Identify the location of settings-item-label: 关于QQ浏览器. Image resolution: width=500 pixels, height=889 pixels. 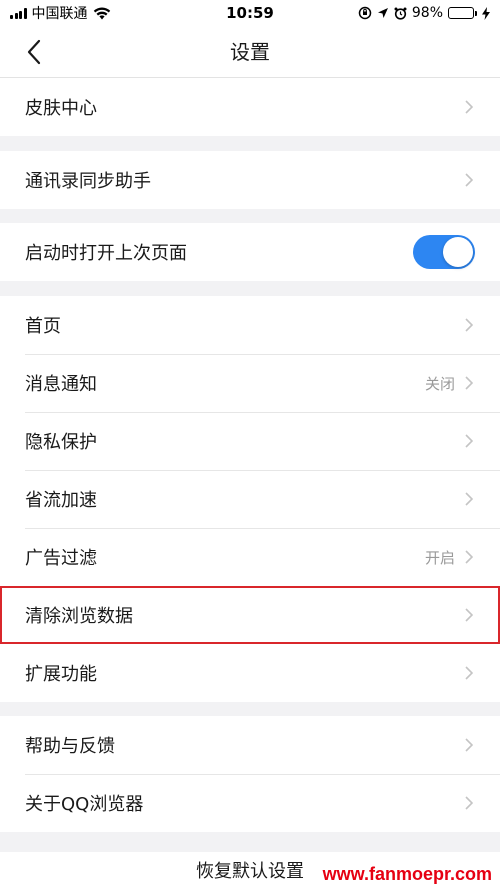
(84, 804).